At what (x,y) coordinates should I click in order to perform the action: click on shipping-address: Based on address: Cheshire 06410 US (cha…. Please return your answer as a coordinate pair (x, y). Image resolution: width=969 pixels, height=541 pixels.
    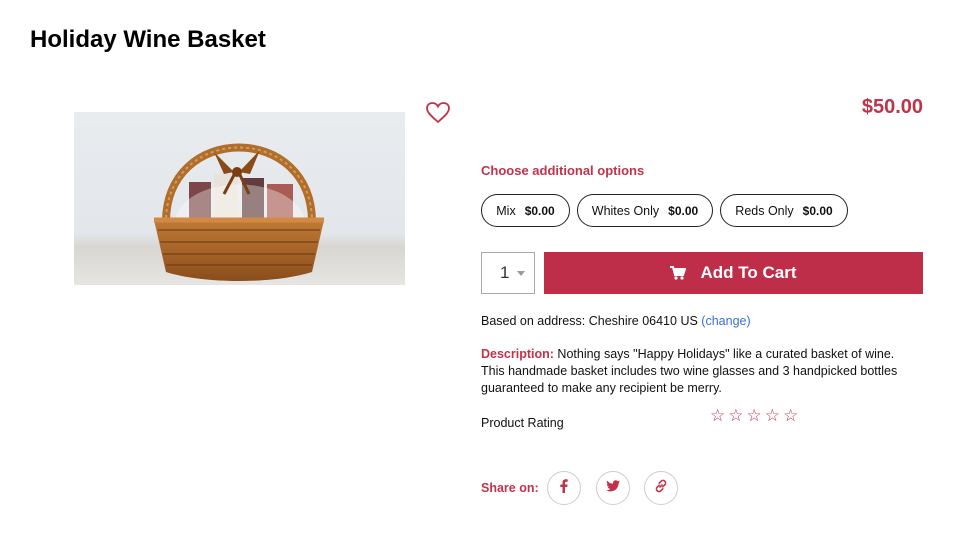
    Looking at the image, I should click on (616, 321).